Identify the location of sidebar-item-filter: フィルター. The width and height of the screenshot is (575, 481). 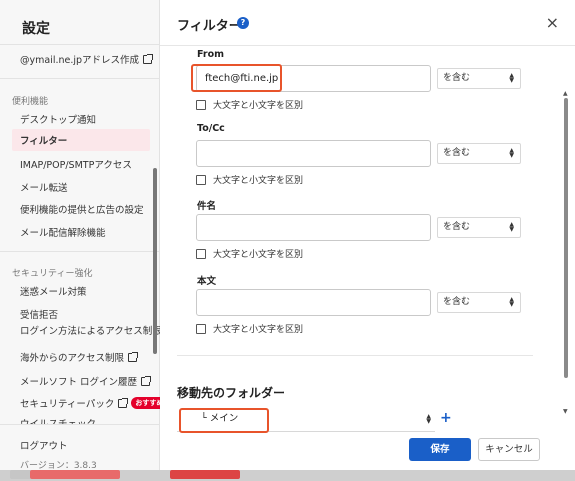
(81, 140).